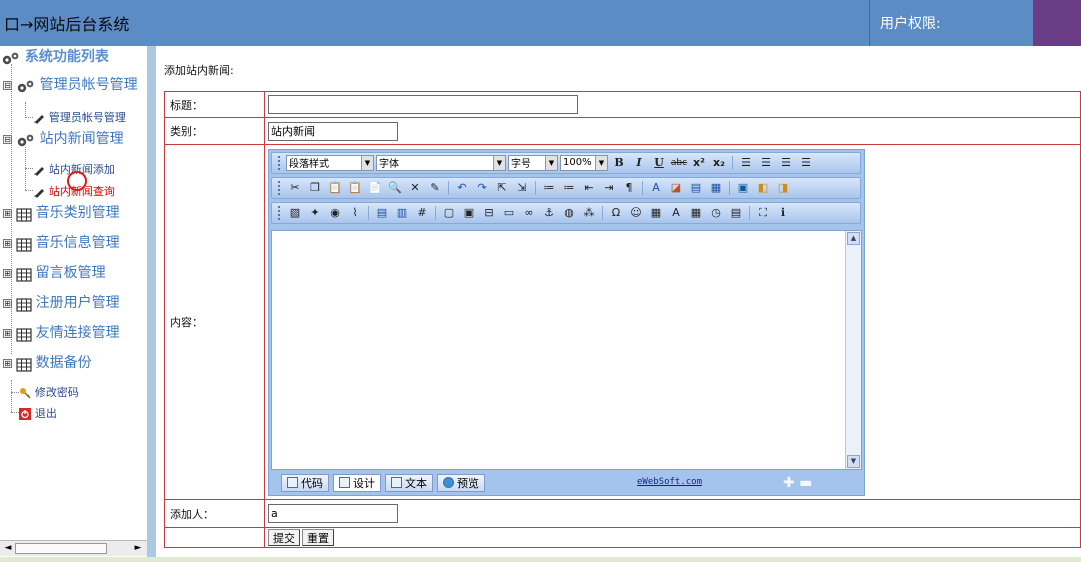  I want to click on paste-word-icon: 📄, so click(375, 188).